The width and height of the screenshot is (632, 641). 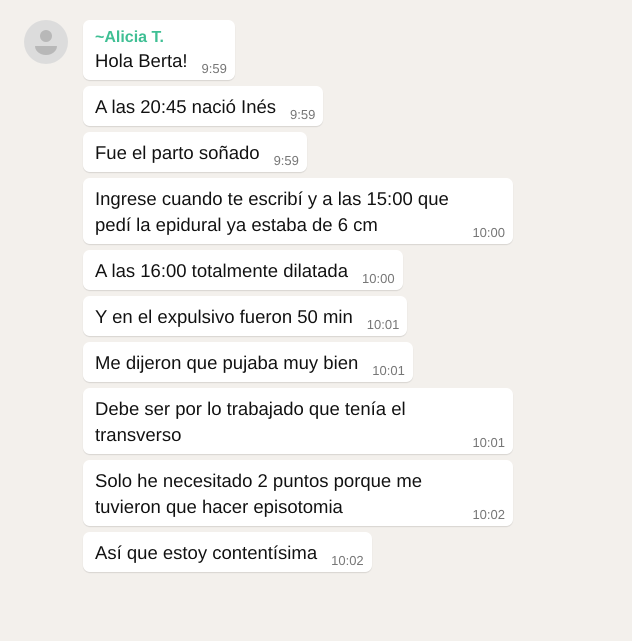 What do you see at coordinates (46, 42) in the screenshot?
I see `avatar-icon` at bounding box center [46, 42].